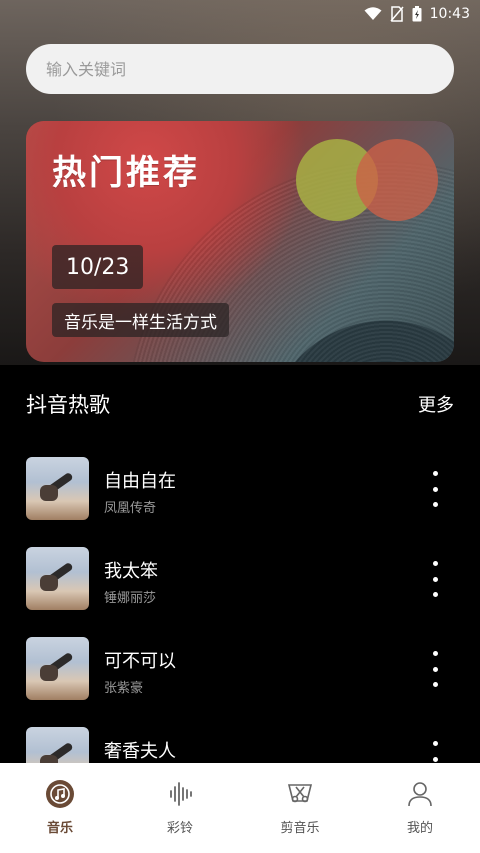 The width and height of the screenshot is (480, 853). Describe the element at coordinates (417, 14) in the screenshot. I see `battery-icon` at that location.